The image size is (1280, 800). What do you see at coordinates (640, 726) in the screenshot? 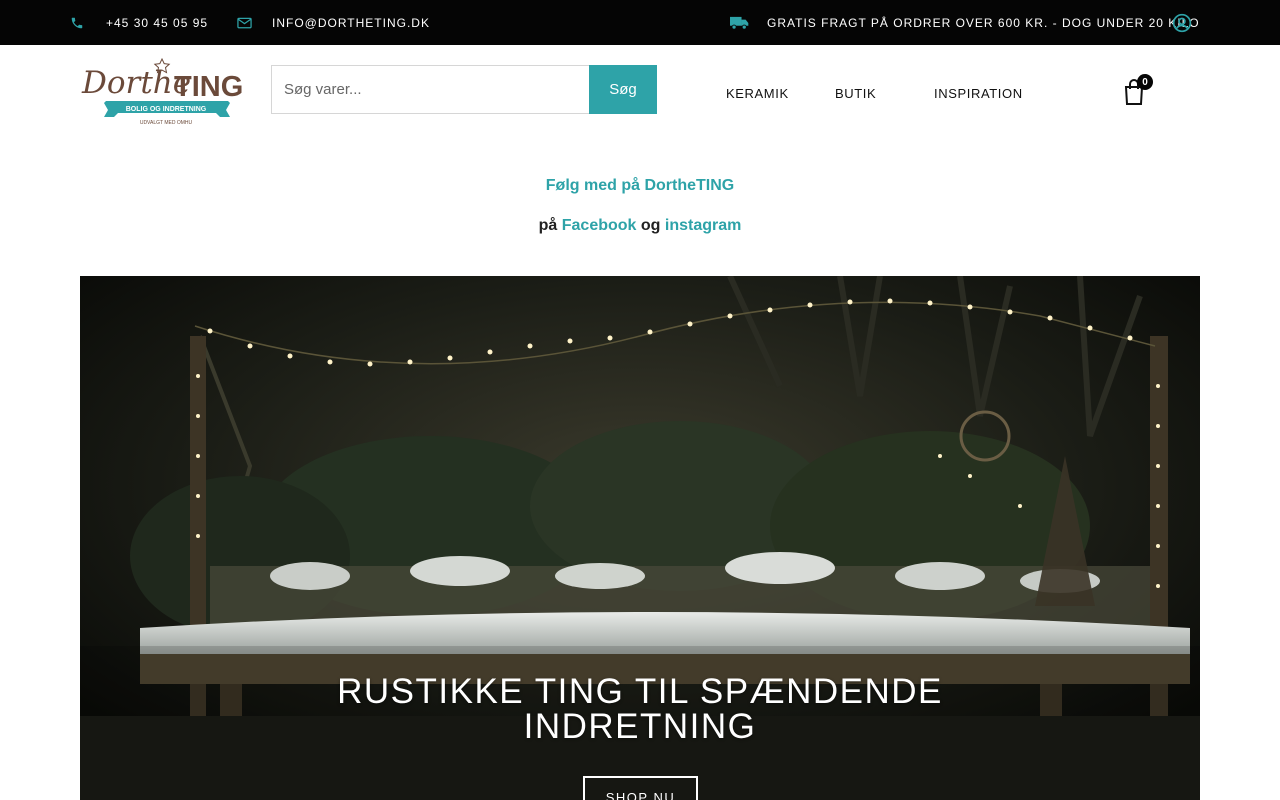
I see `hero-title-line2: INDRETNING` at bounding box center [640, 726].